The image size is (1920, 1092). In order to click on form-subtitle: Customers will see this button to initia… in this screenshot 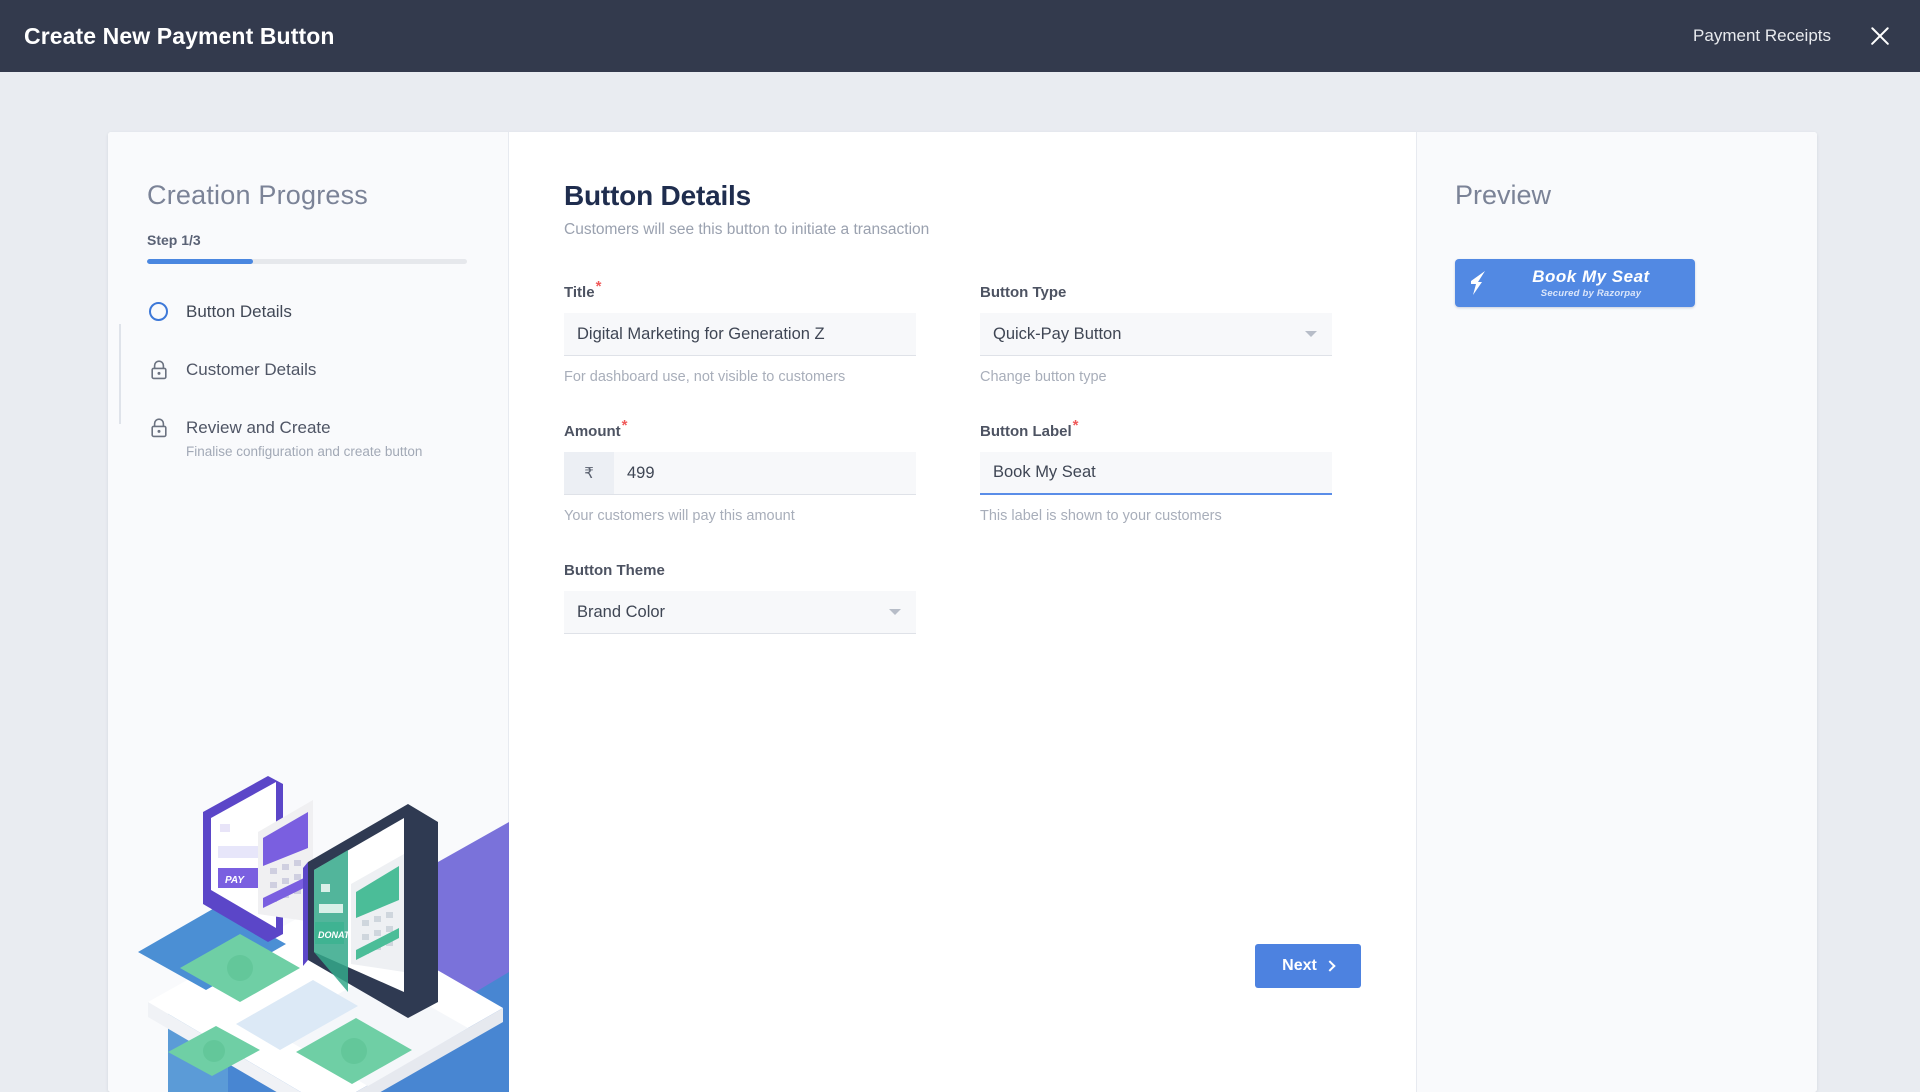, I will do `click(747, 229)`.